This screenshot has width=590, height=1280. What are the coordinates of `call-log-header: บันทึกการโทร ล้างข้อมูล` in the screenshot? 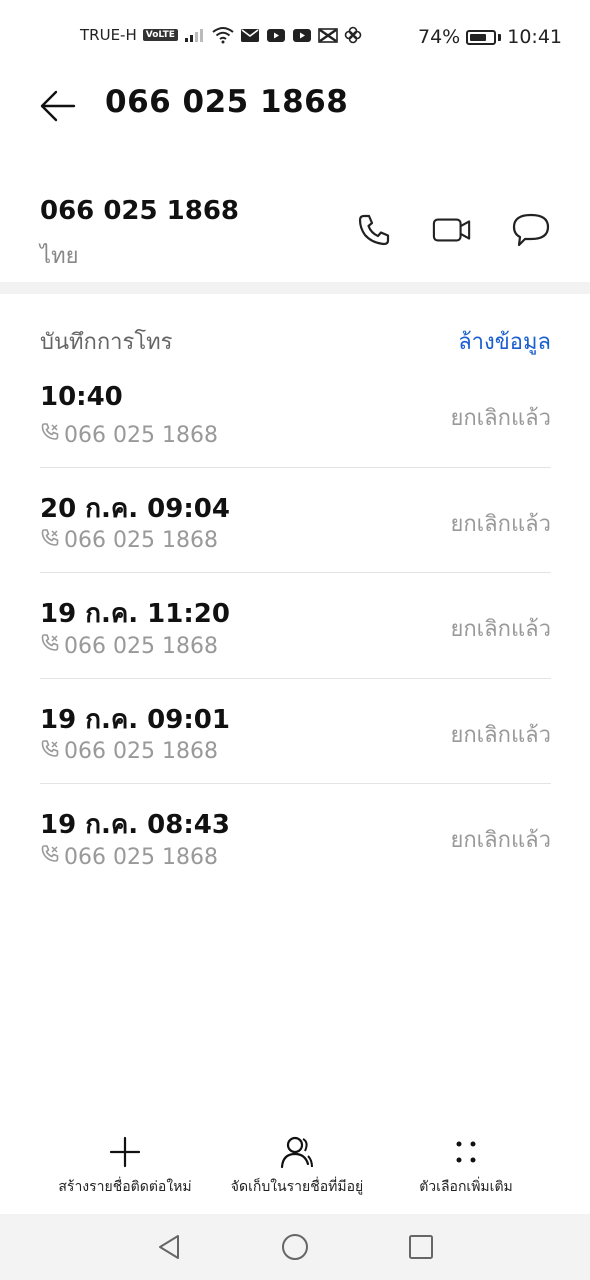 It's located at (295, 339).